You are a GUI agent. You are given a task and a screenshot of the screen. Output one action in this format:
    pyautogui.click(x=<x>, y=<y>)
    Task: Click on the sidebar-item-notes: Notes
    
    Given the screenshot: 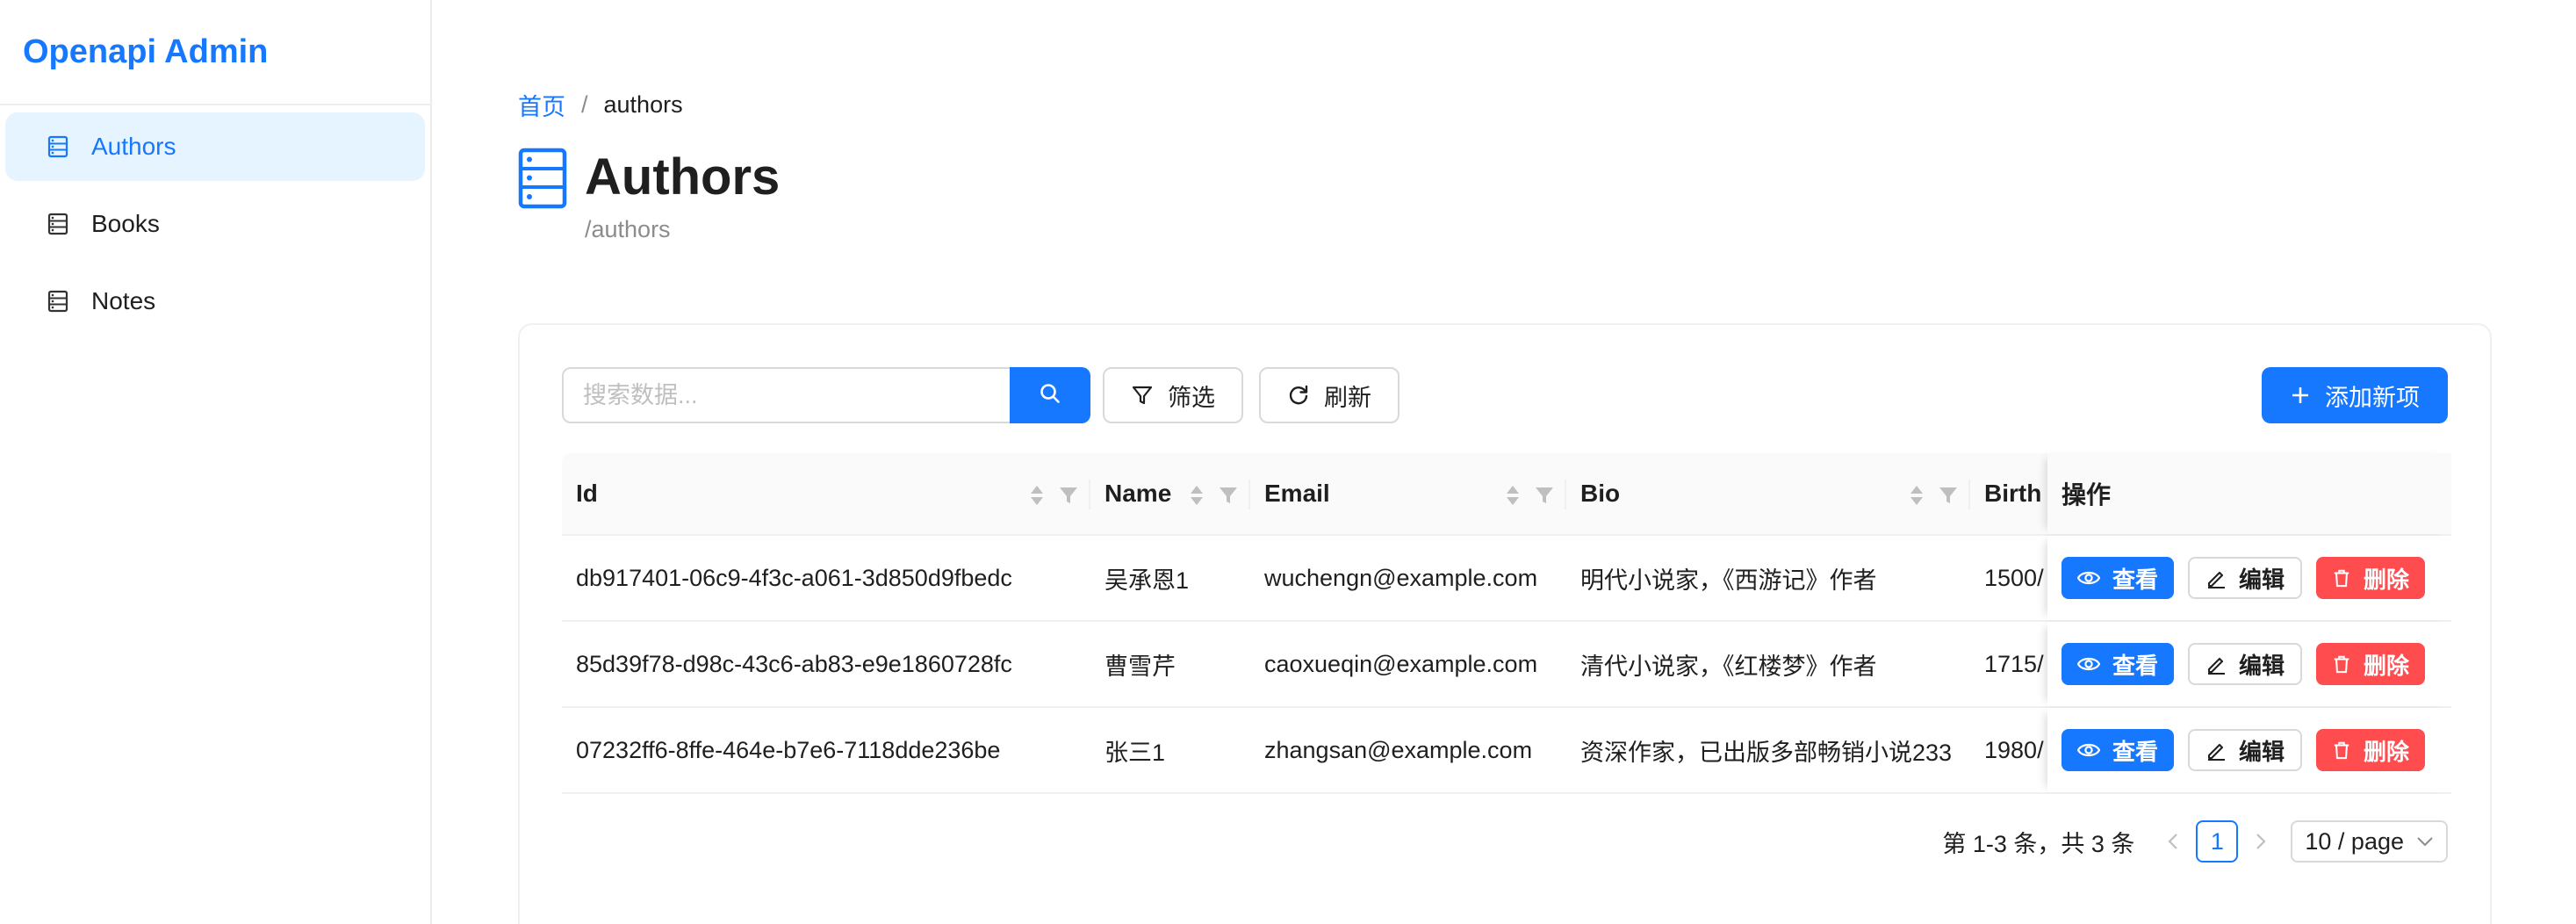 What is the action you would take?
    pyautogui.click(x=215, y=301)
    